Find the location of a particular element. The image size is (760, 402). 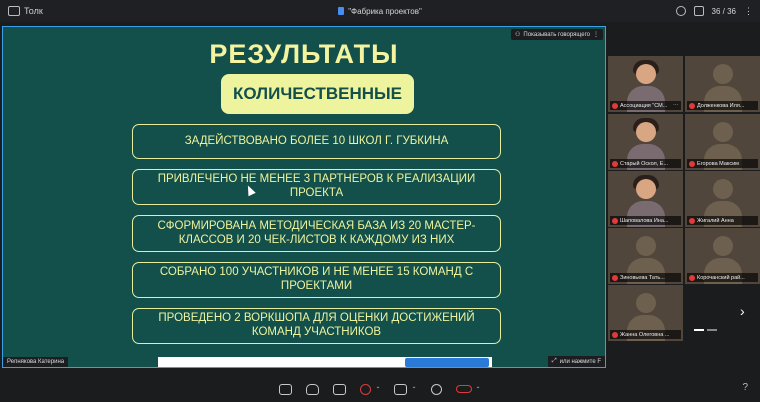

participant-label: Жигалий Анна is located at coordinates (722, 220).